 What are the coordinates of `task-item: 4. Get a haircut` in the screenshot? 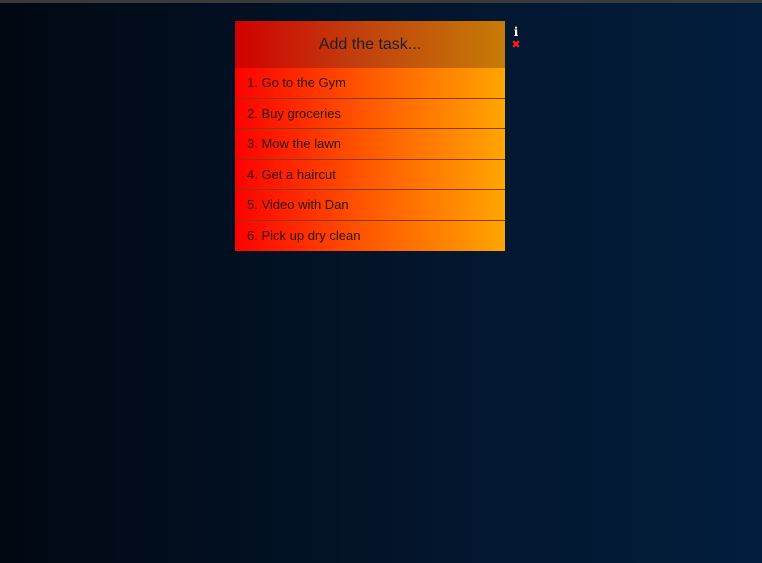 It's located at (370, 174).